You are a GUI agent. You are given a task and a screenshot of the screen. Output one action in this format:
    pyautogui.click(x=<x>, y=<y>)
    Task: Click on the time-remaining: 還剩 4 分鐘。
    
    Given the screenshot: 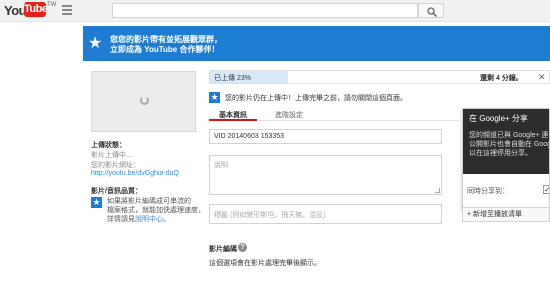 What is the action you would take?
    pyautogui.click(x=501, y=78)
    